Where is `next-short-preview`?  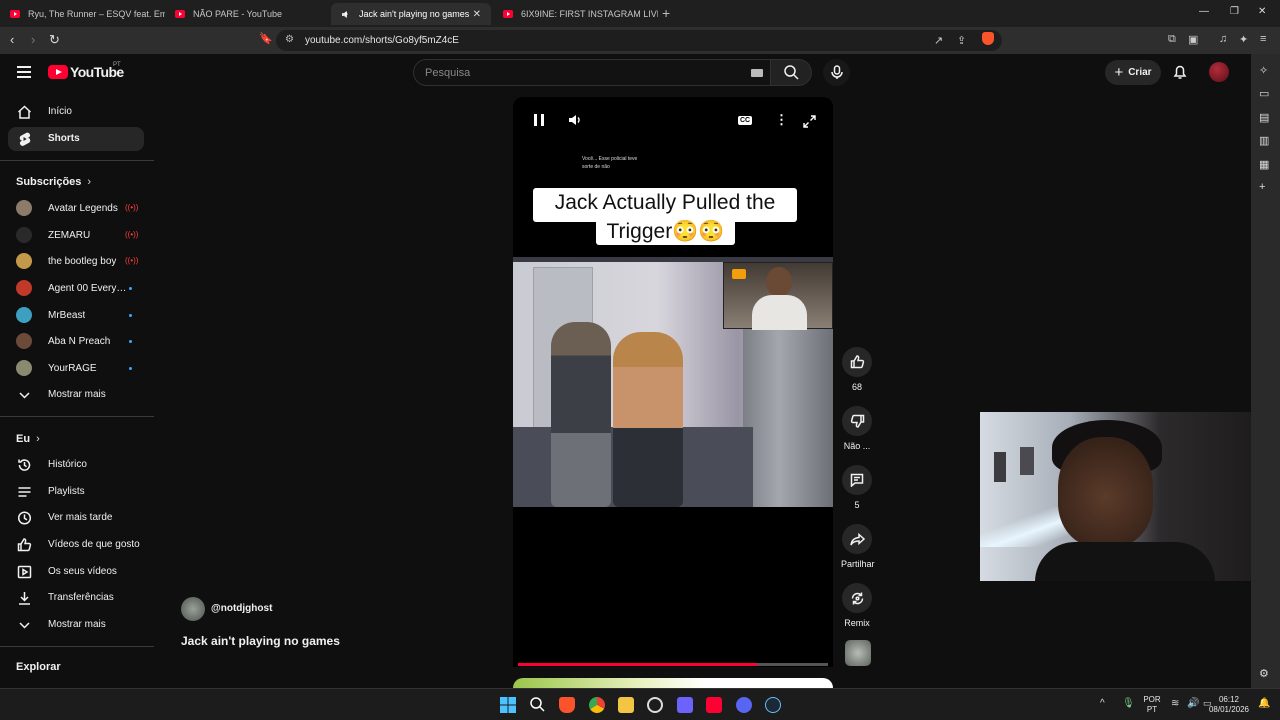
next-short-preview is located at coordinates (673, 683).